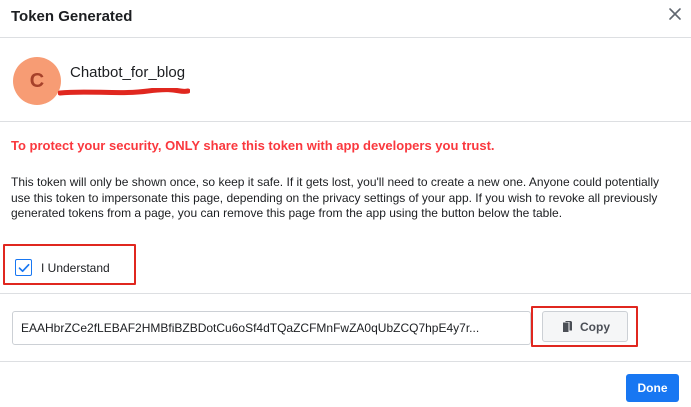  I want to click on understand-highlight: I Understand, so click(69, 264).